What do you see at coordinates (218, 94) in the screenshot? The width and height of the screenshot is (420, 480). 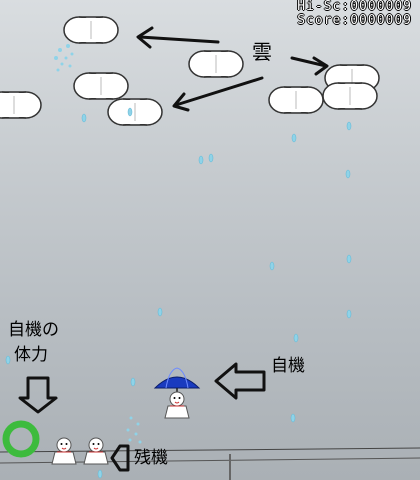 I see `arrow-to-cloud-lower` at bounding box center [218, 94].